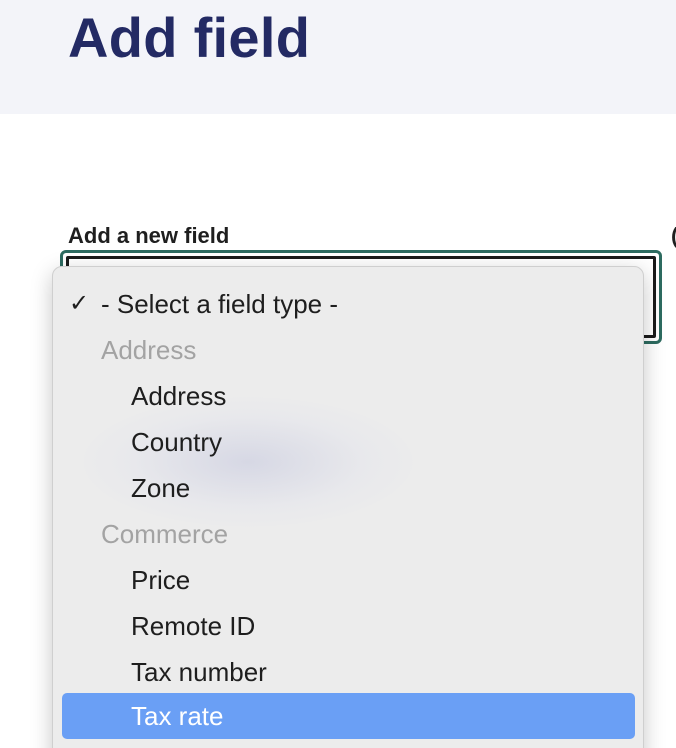 The width and height of the screenshot is (676, 748). I want to click on option-tax-rate: Tax rate, so click(348, 716).